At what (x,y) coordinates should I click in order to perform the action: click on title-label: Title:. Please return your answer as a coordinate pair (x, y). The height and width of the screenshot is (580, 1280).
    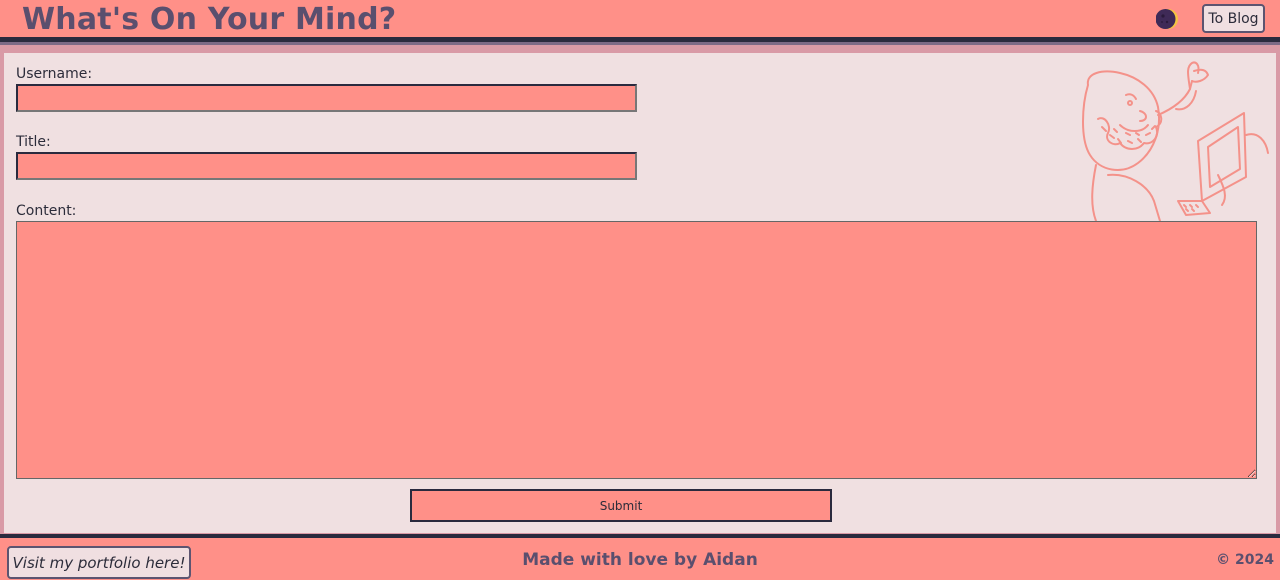
    Looking at the image, I should click on (33, 142).